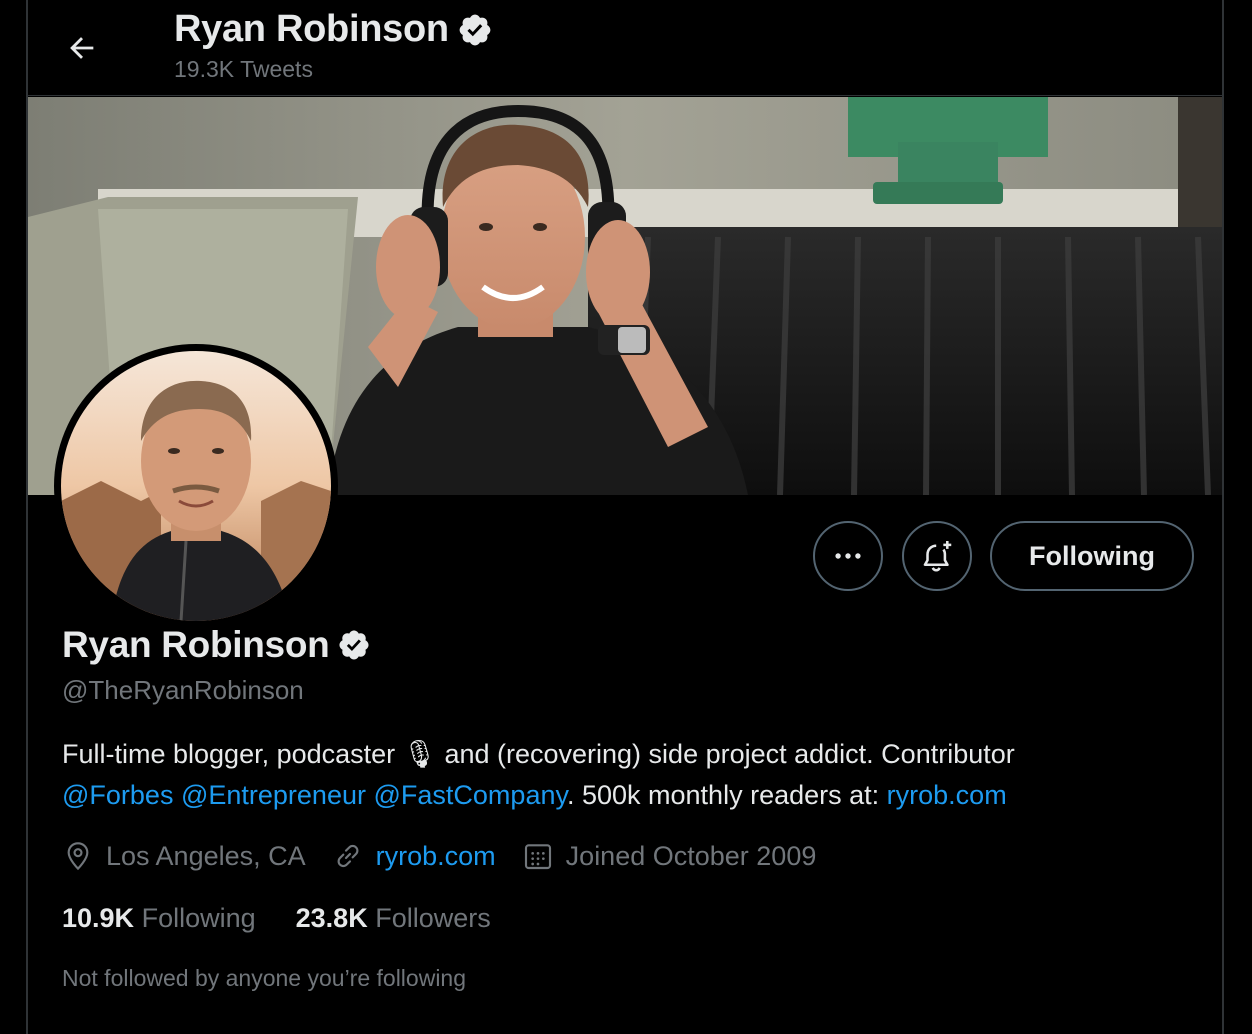 Image resolution: width=1252 pixels, height=1034 pixels. I want to click on following-button: Following, so click(1092, 556).